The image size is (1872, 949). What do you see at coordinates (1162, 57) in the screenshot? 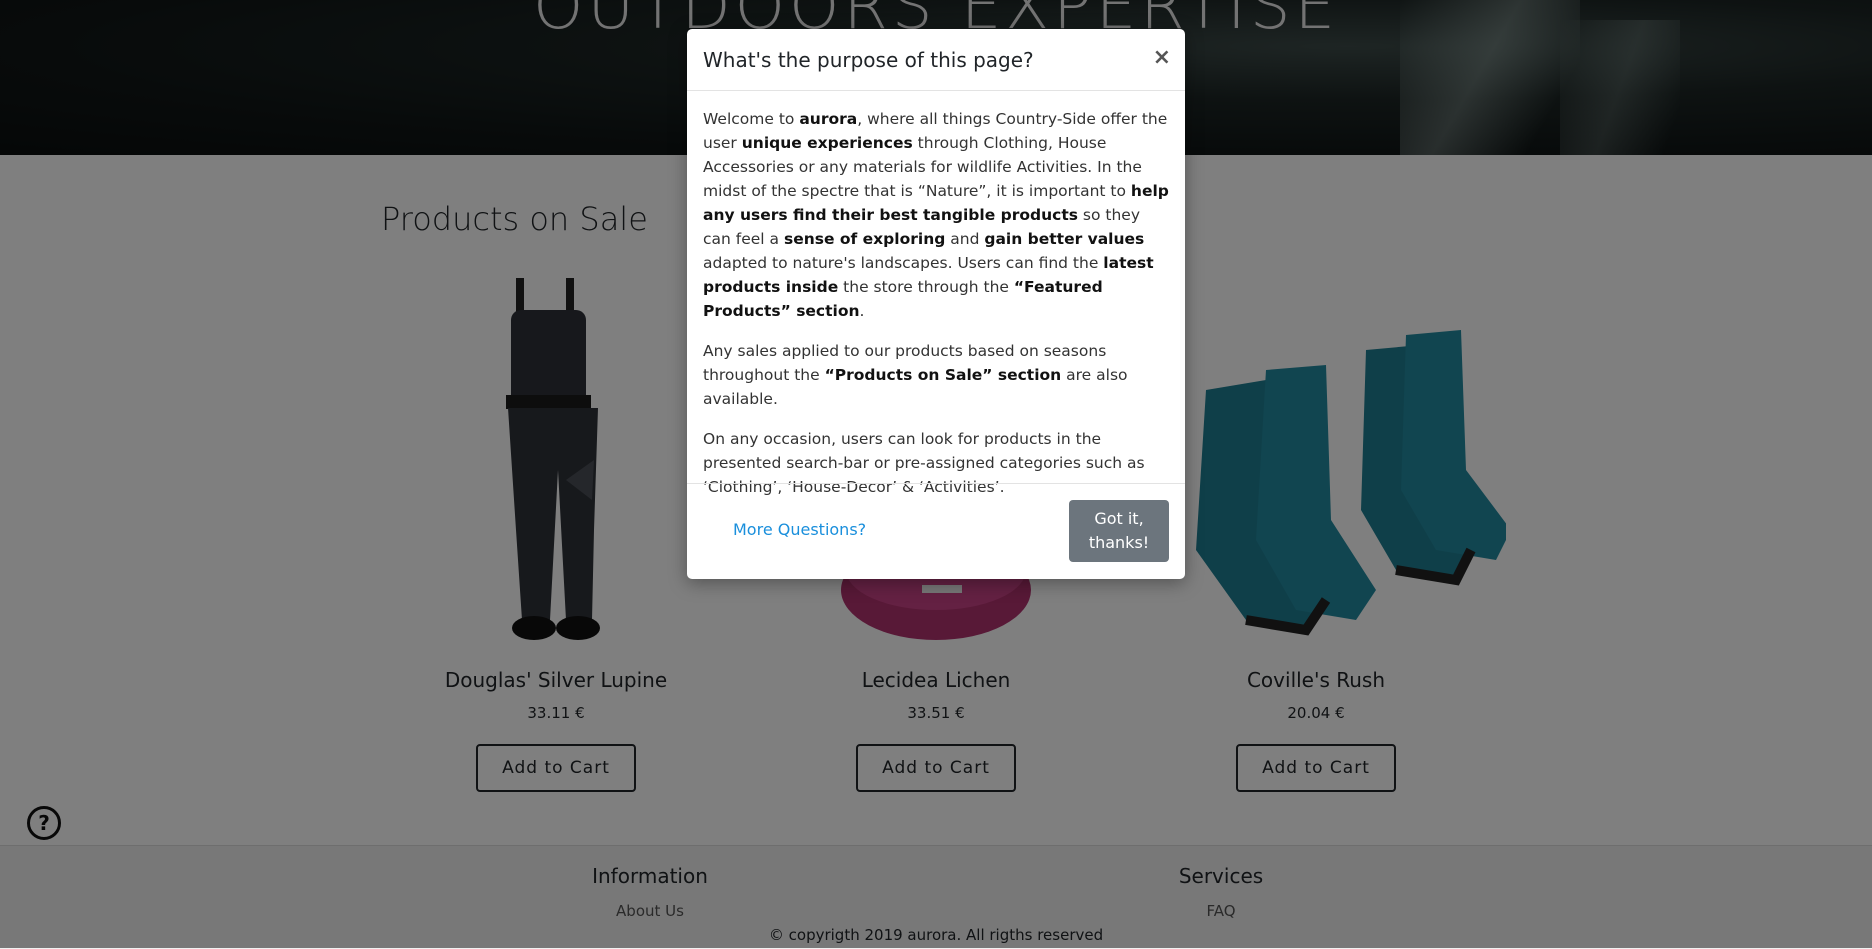
I see `close-icon: ×` at bounding box center [1162, 57].